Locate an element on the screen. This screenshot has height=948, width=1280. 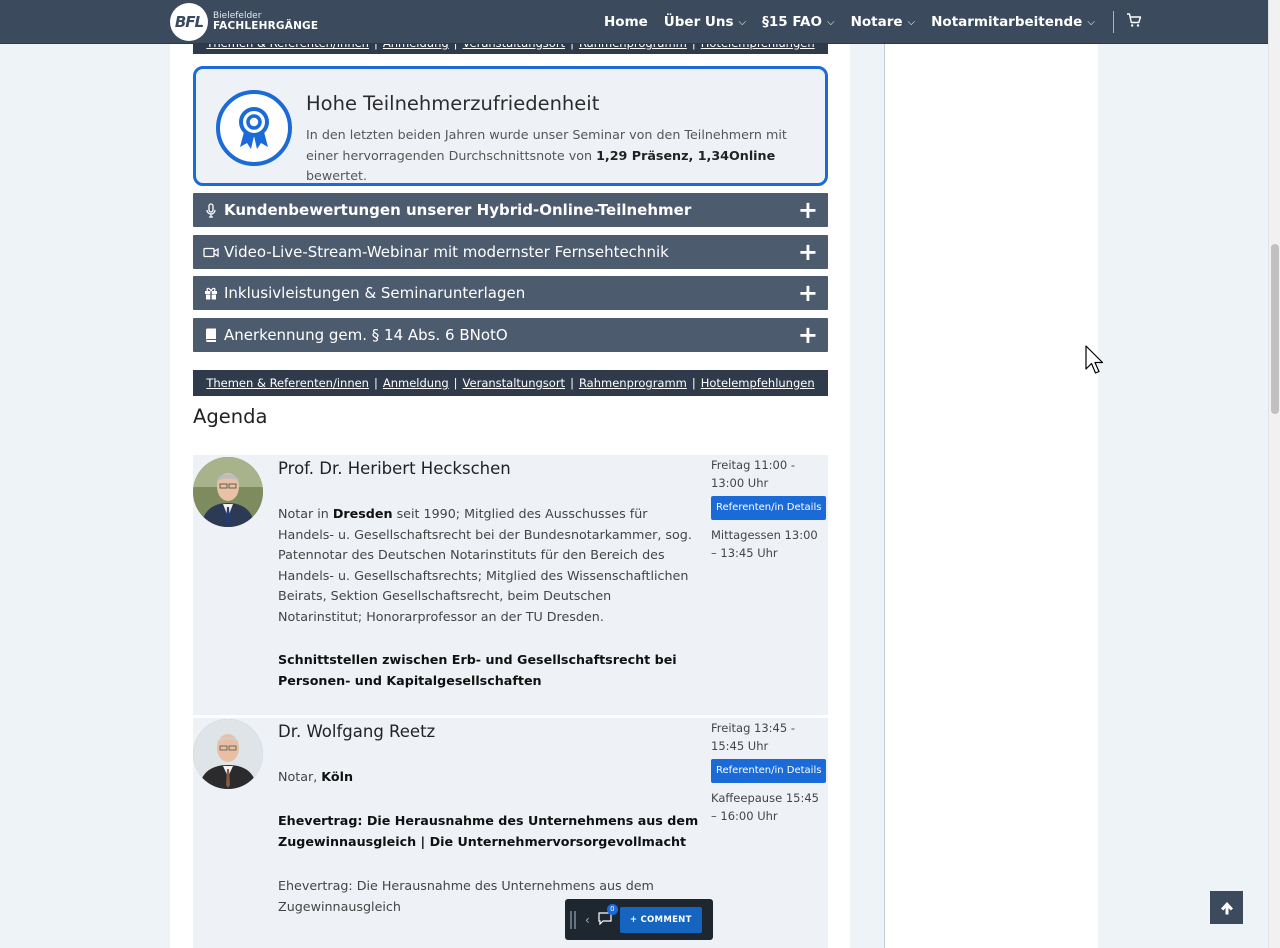
link-veranstaltungsort: Veranstaltungsort is located at coordinates (514, 383).